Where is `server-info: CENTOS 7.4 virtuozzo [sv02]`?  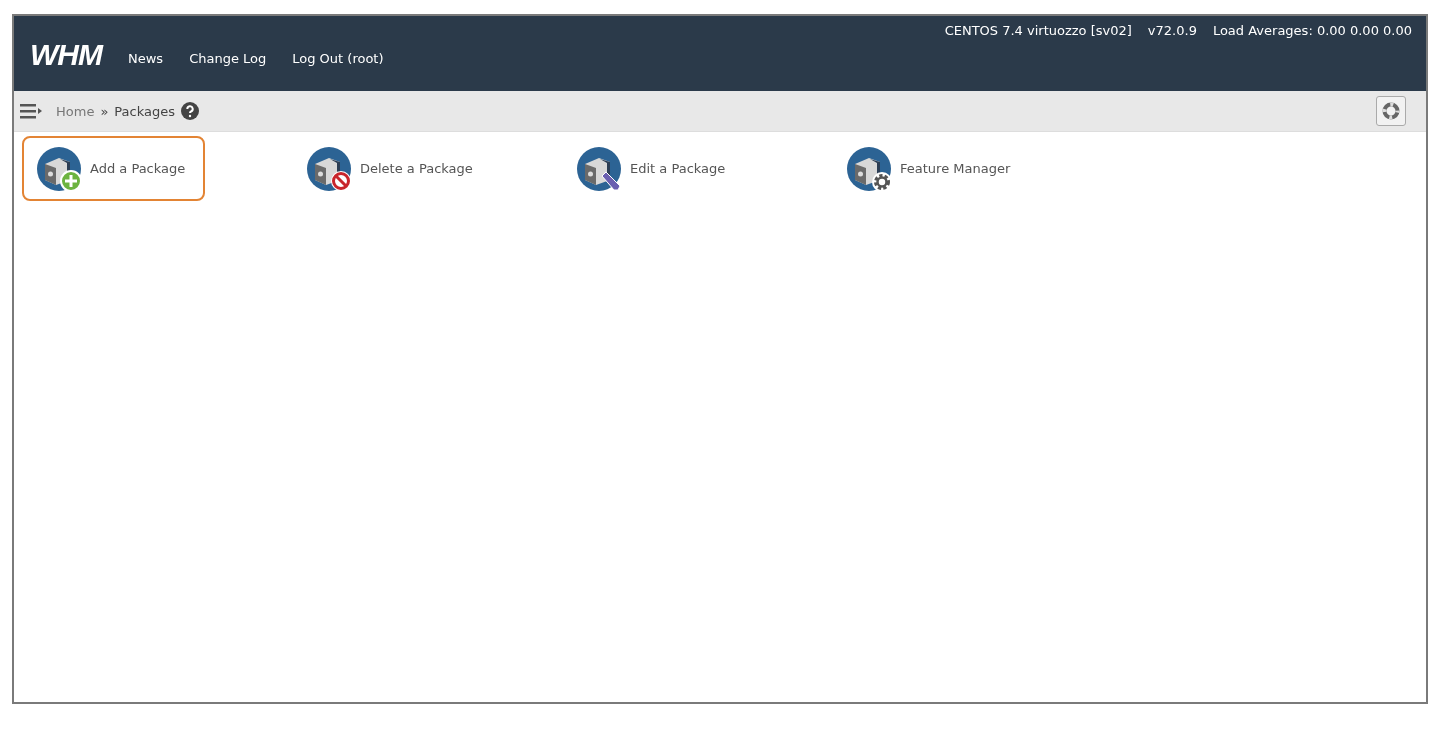 server-info: CENTOS 7.4 virtuozzo [sv02] is located at coordinates (1038, 30).